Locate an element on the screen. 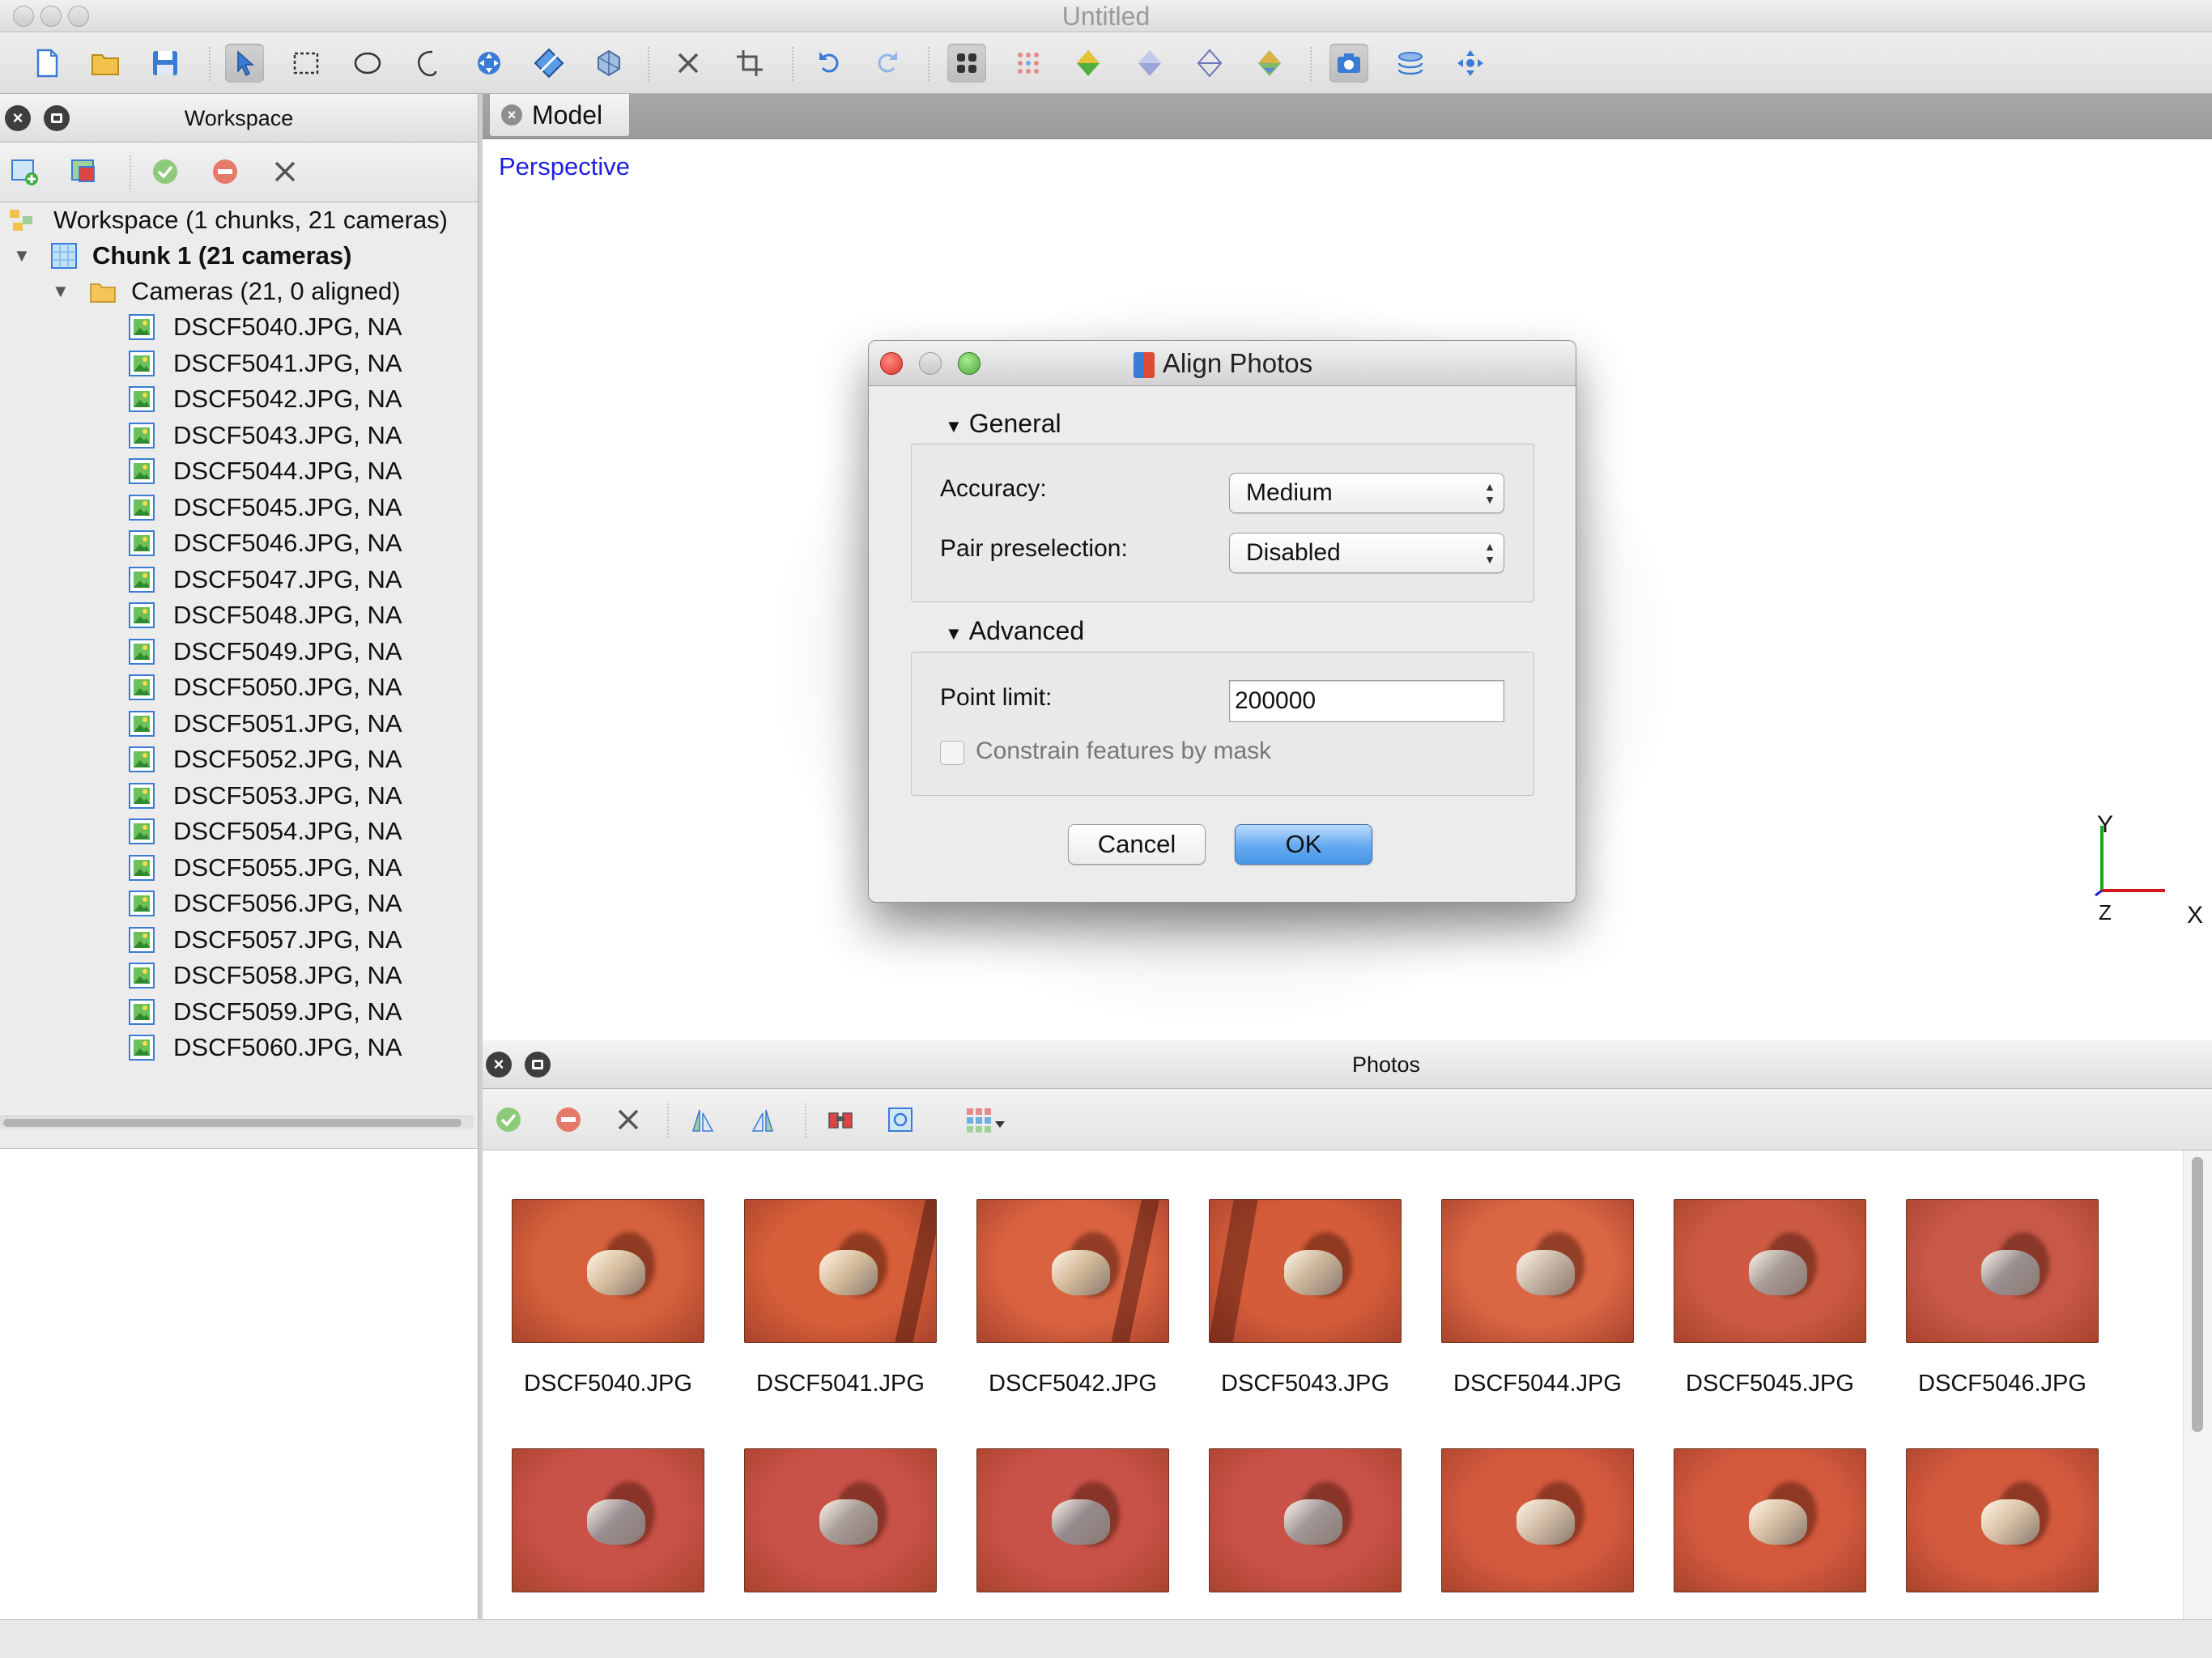 The image size is (2212, 1658). tree-camera-label: DSCF5041.JPG, NA is located at coordinates (288, 362).